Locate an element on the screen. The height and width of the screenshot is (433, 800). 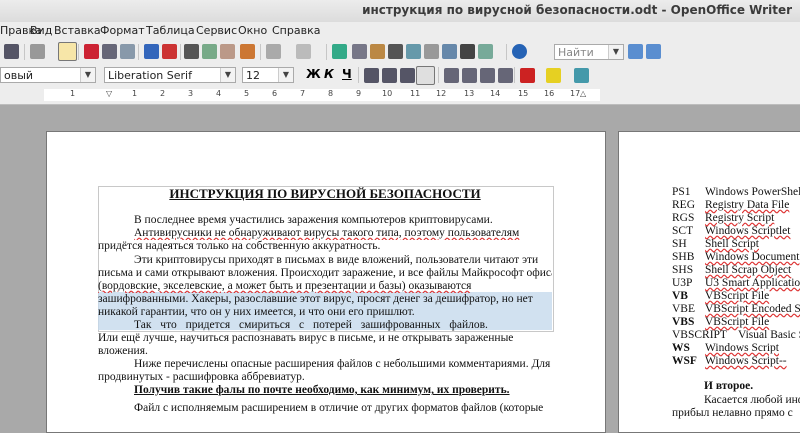
align-left-icon is located at coordinates (371, 75).